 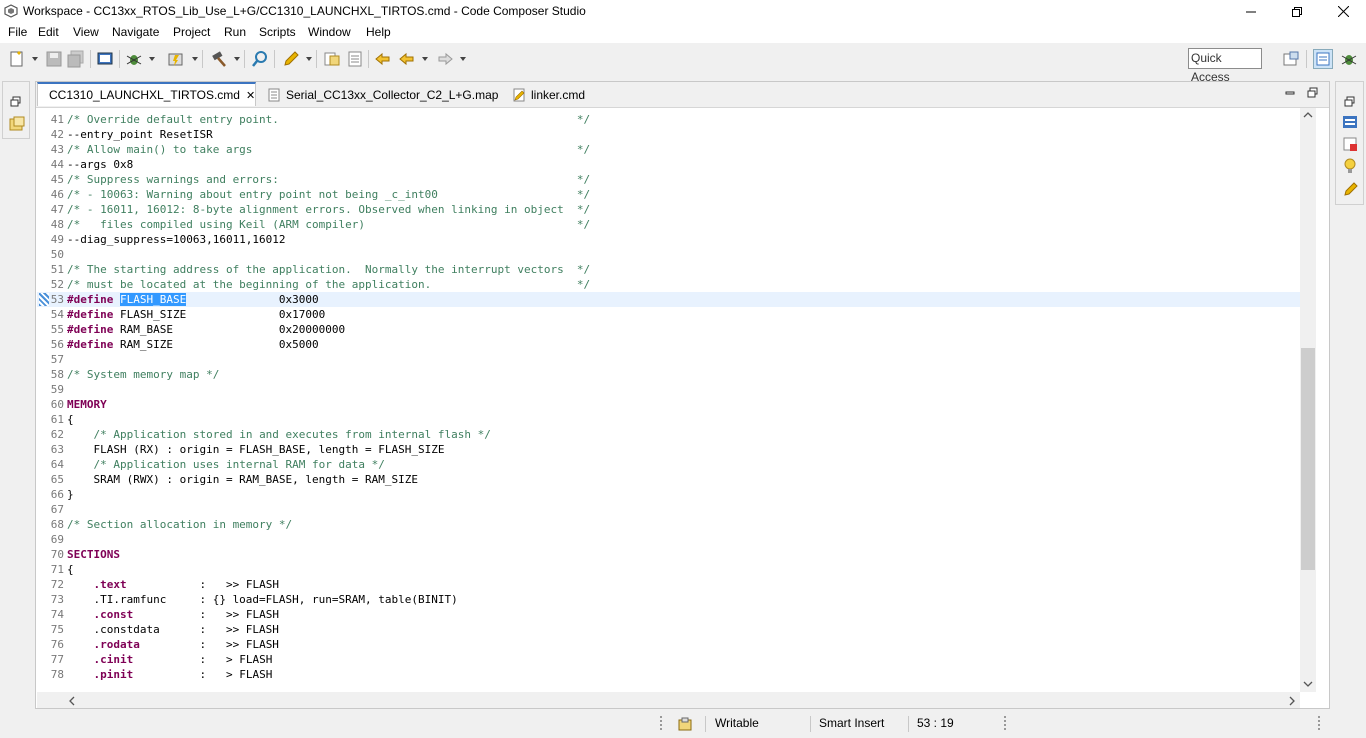 I want to click on console-icon, so click(x=105, y=59).